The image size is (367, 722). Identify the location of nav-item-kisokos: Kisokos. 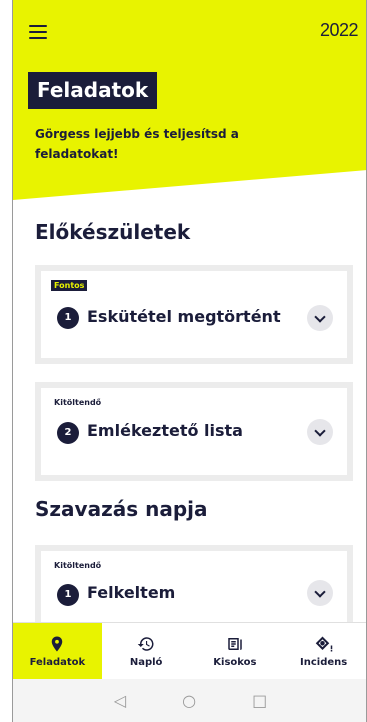
(235, 651).